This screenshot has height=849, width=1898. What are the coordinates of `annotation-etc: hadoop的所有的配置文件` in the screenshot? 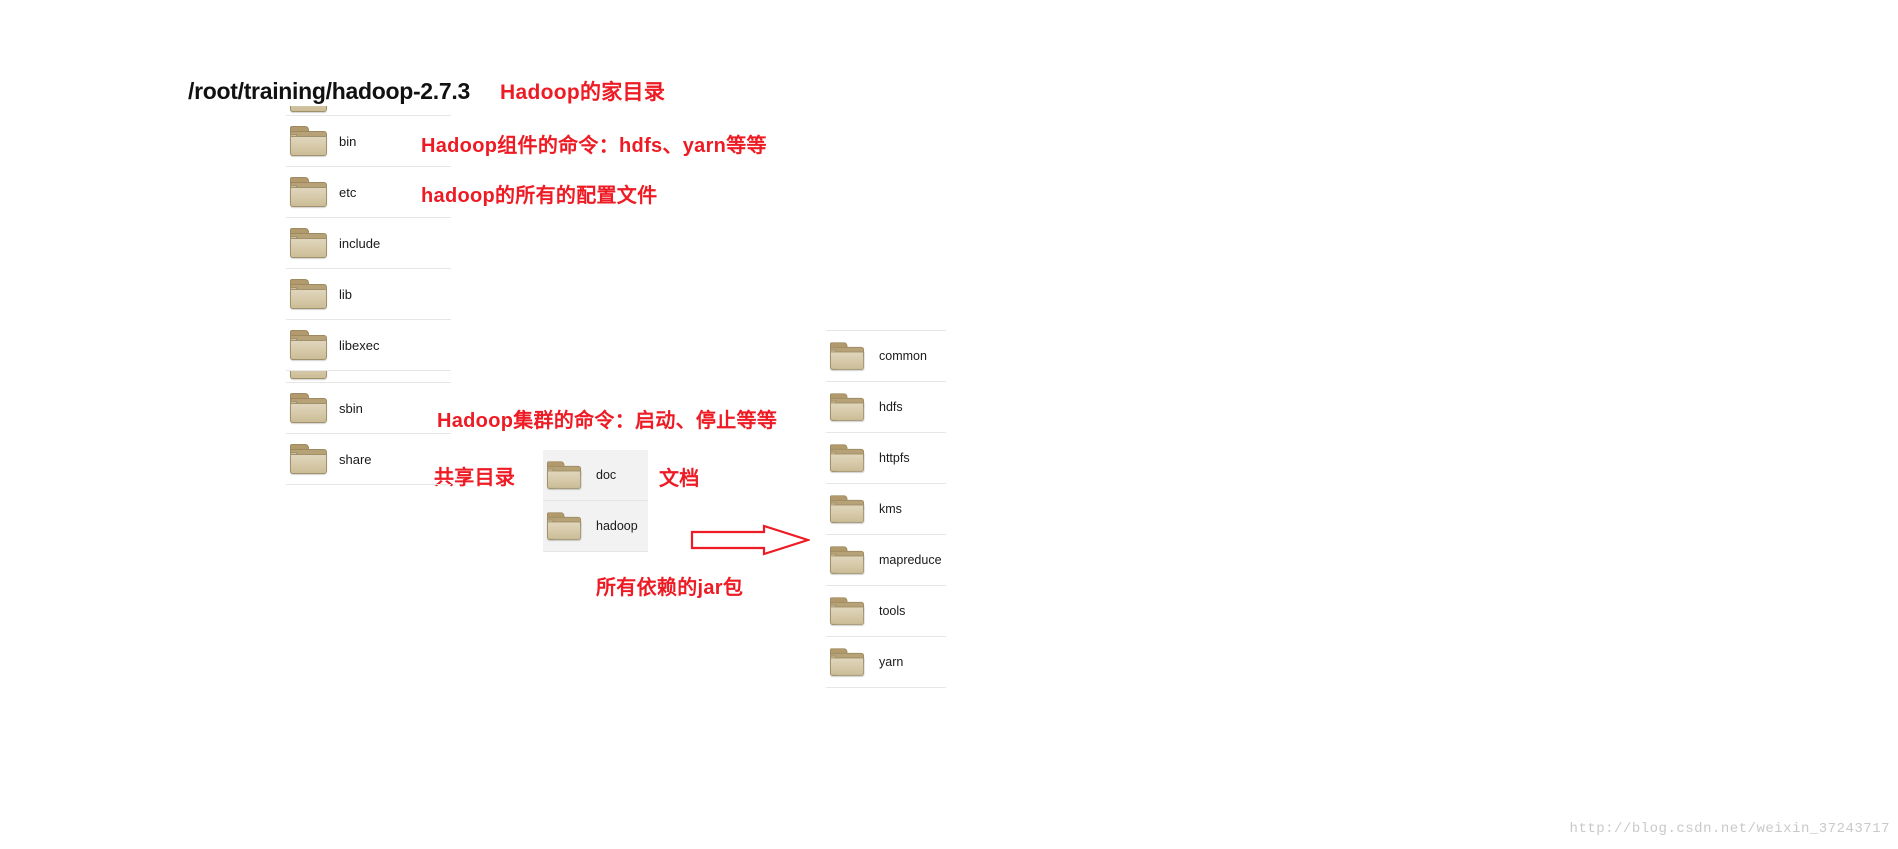 It's located at (539, 196).